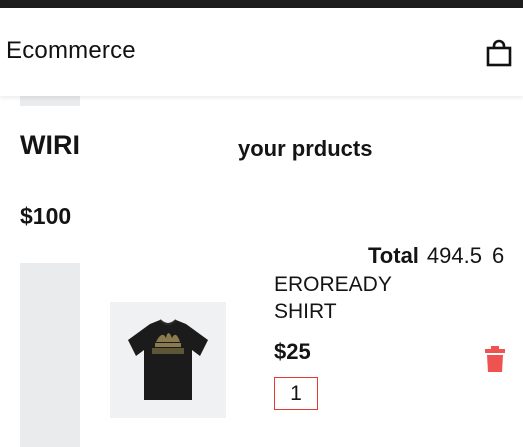  What do you see at coordinates (454, 255) in the screenshot?
I see `total-value: 494.5` at bounding box center [454, 255].